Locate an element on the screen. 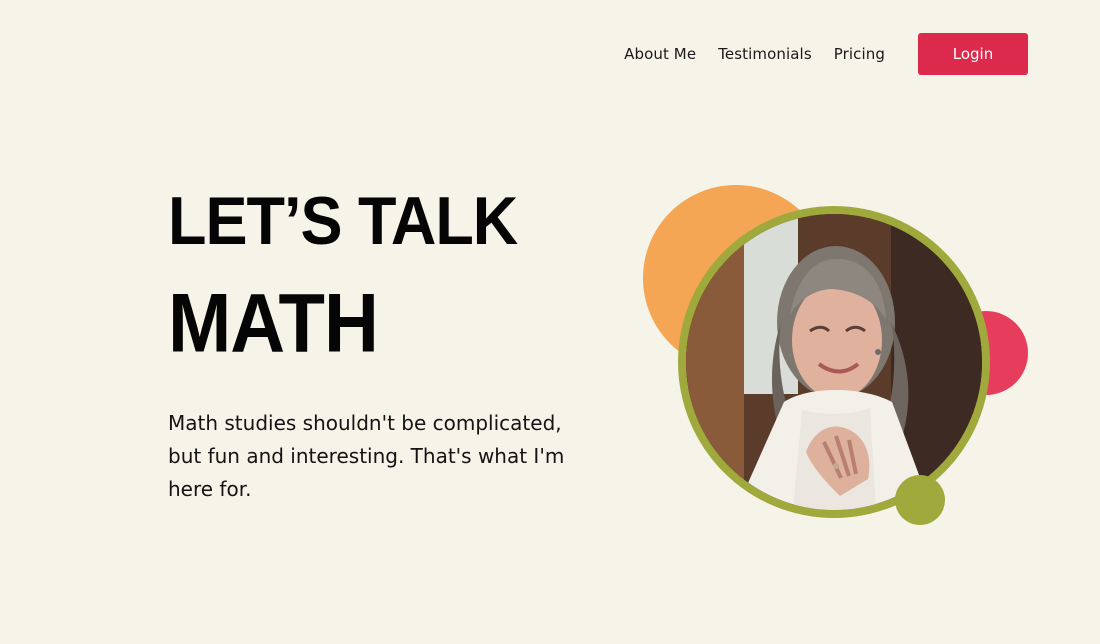 The height and width of the screenshot is (644, 1100). portrait-frame is located at coordinates (834, 362).